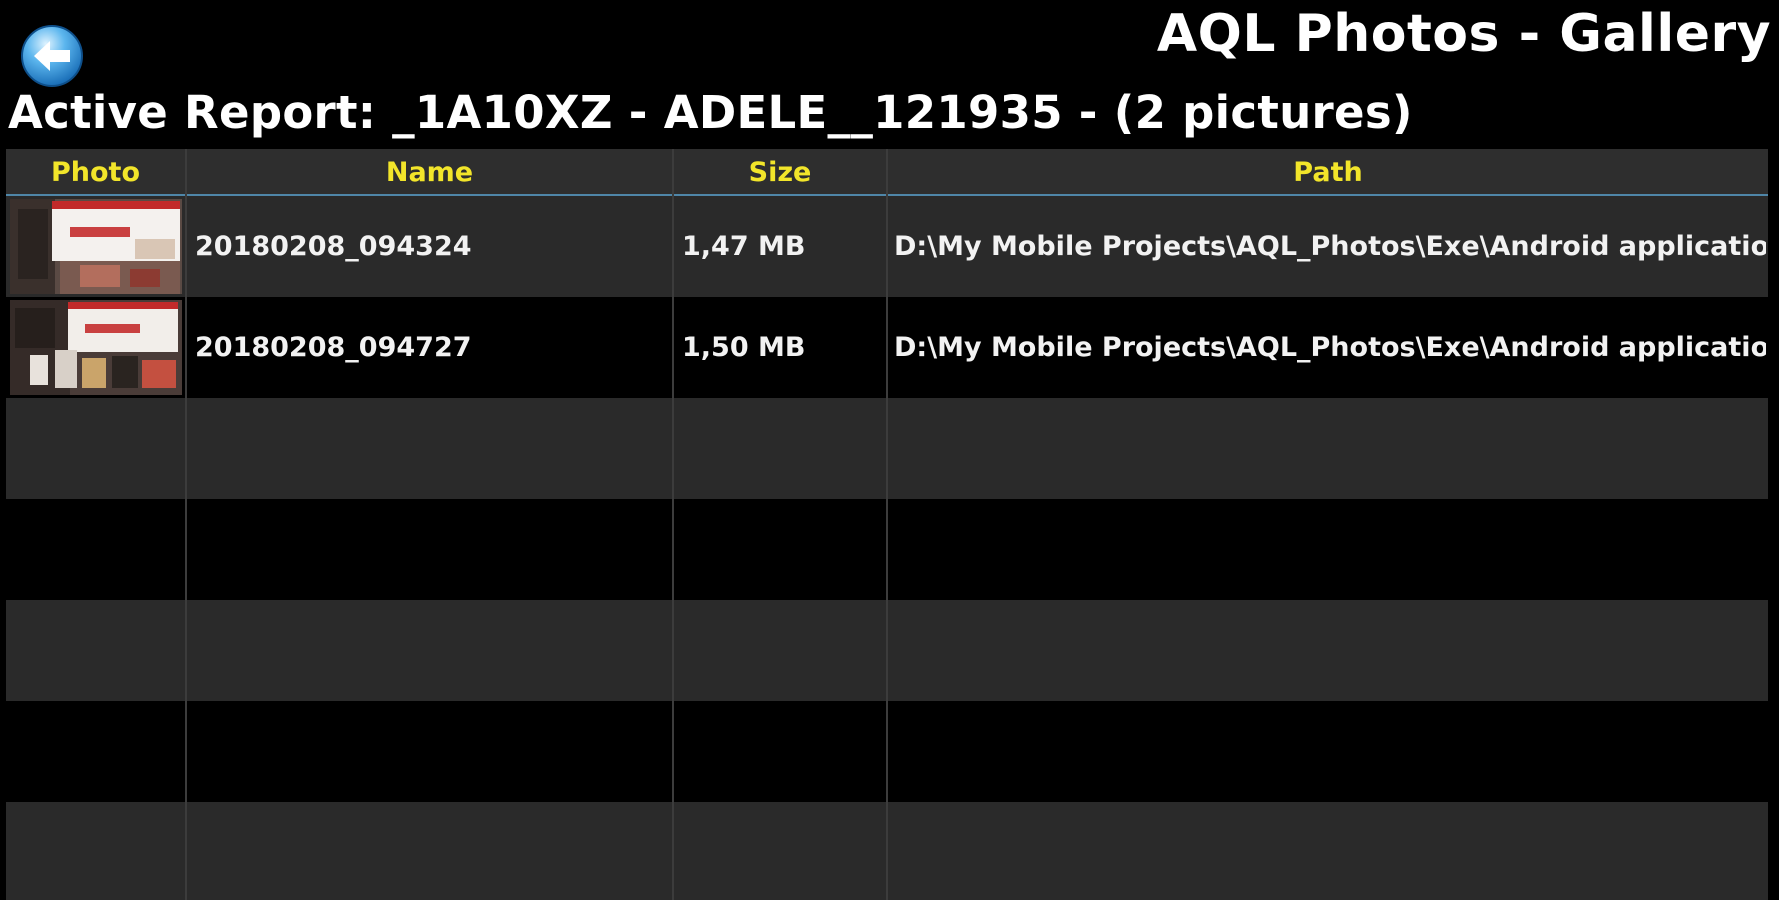  What do you see at coordinates (333, 347) in the screenshot?
I see `photo-name: 20180208_094727` at bounding box center [333, 347].